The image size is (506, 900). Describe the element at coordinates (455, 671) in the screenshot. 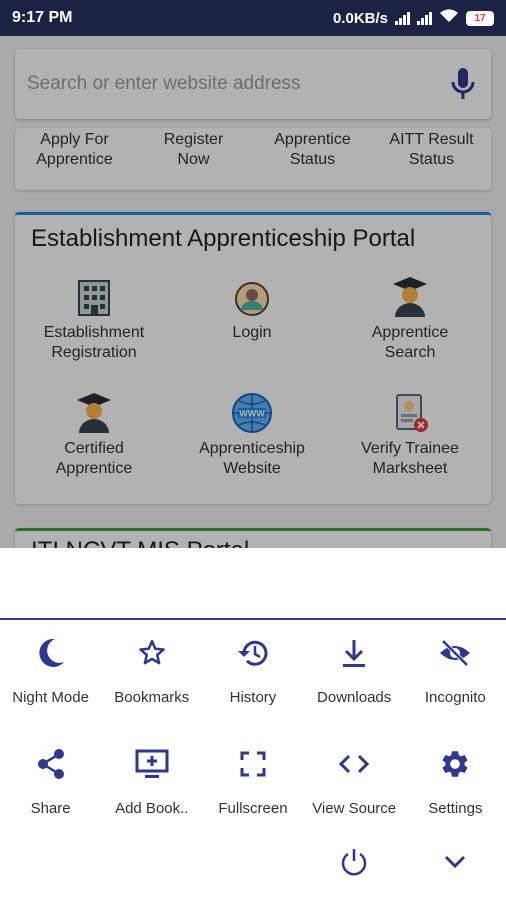

I see `incognito-button: Incognito` at that location.